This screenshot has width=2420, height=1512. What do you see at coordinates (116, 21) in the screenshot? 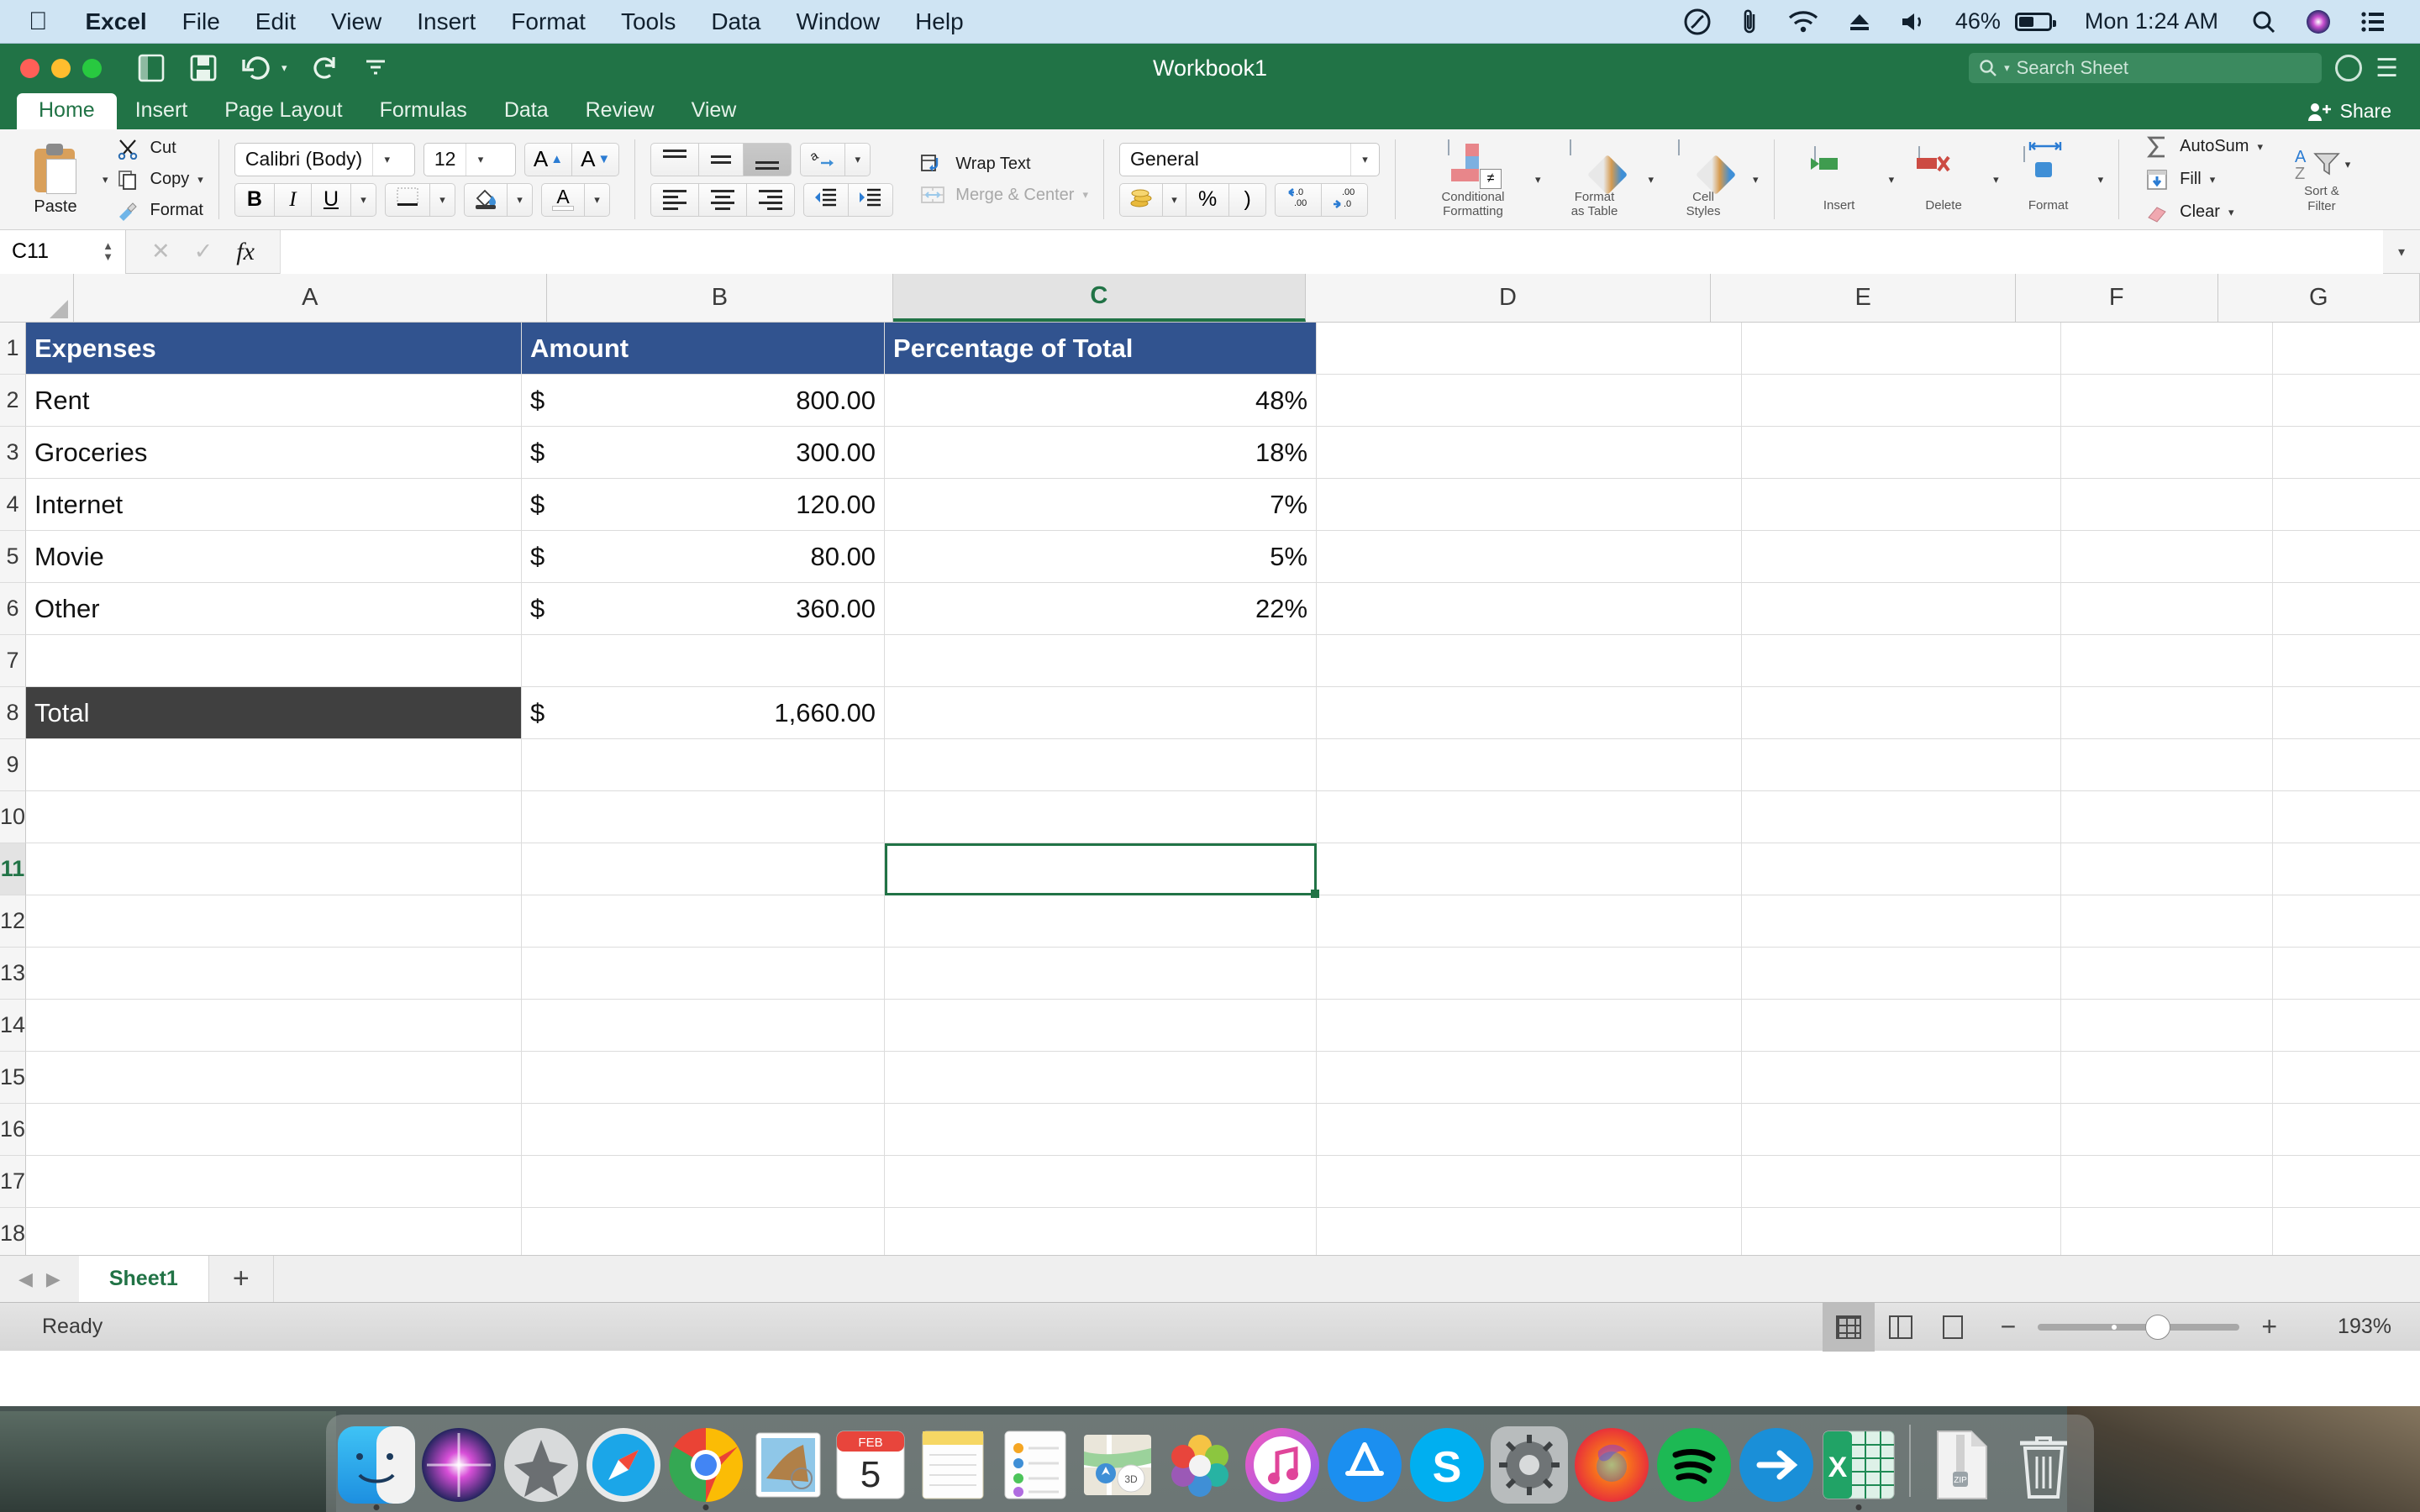
I see `menu-item-excel: Excel` at bounding box center [116, 21].